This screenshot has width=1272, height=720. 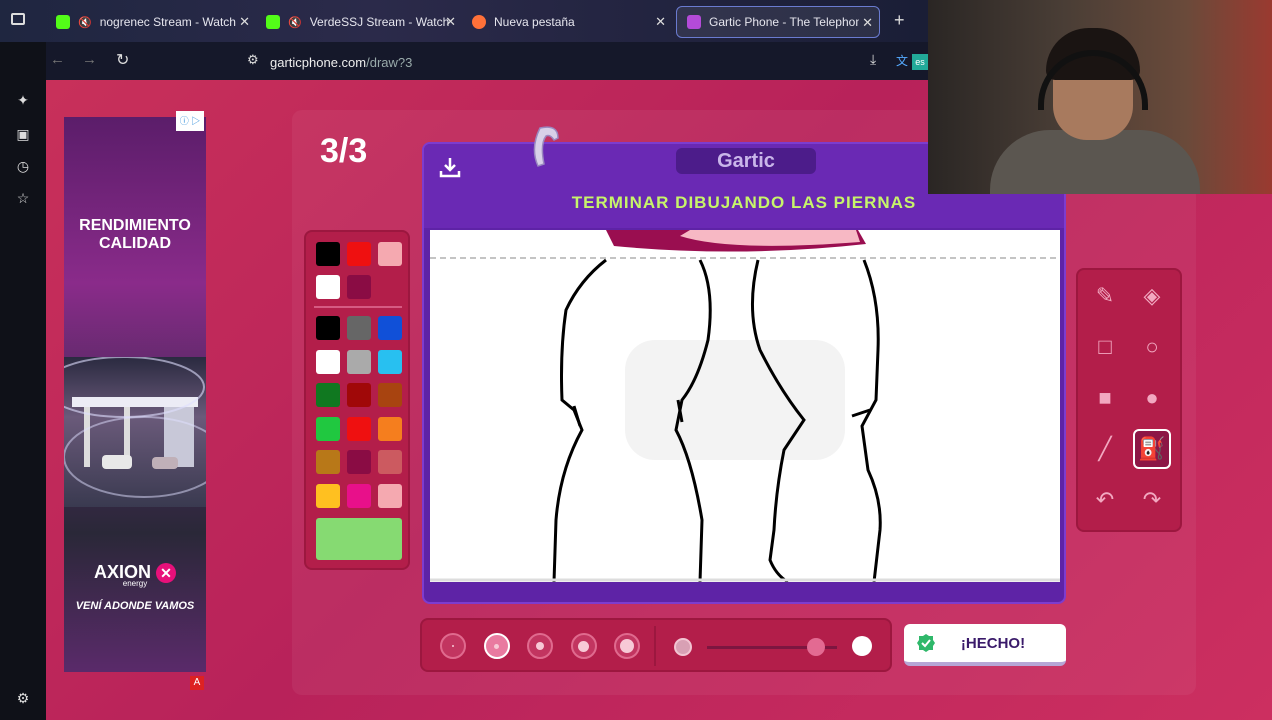 I want to click on browser-tab-2: 🔇 VerdeSSJ Stream - Watch L ✕, so click(x=359, y=22).